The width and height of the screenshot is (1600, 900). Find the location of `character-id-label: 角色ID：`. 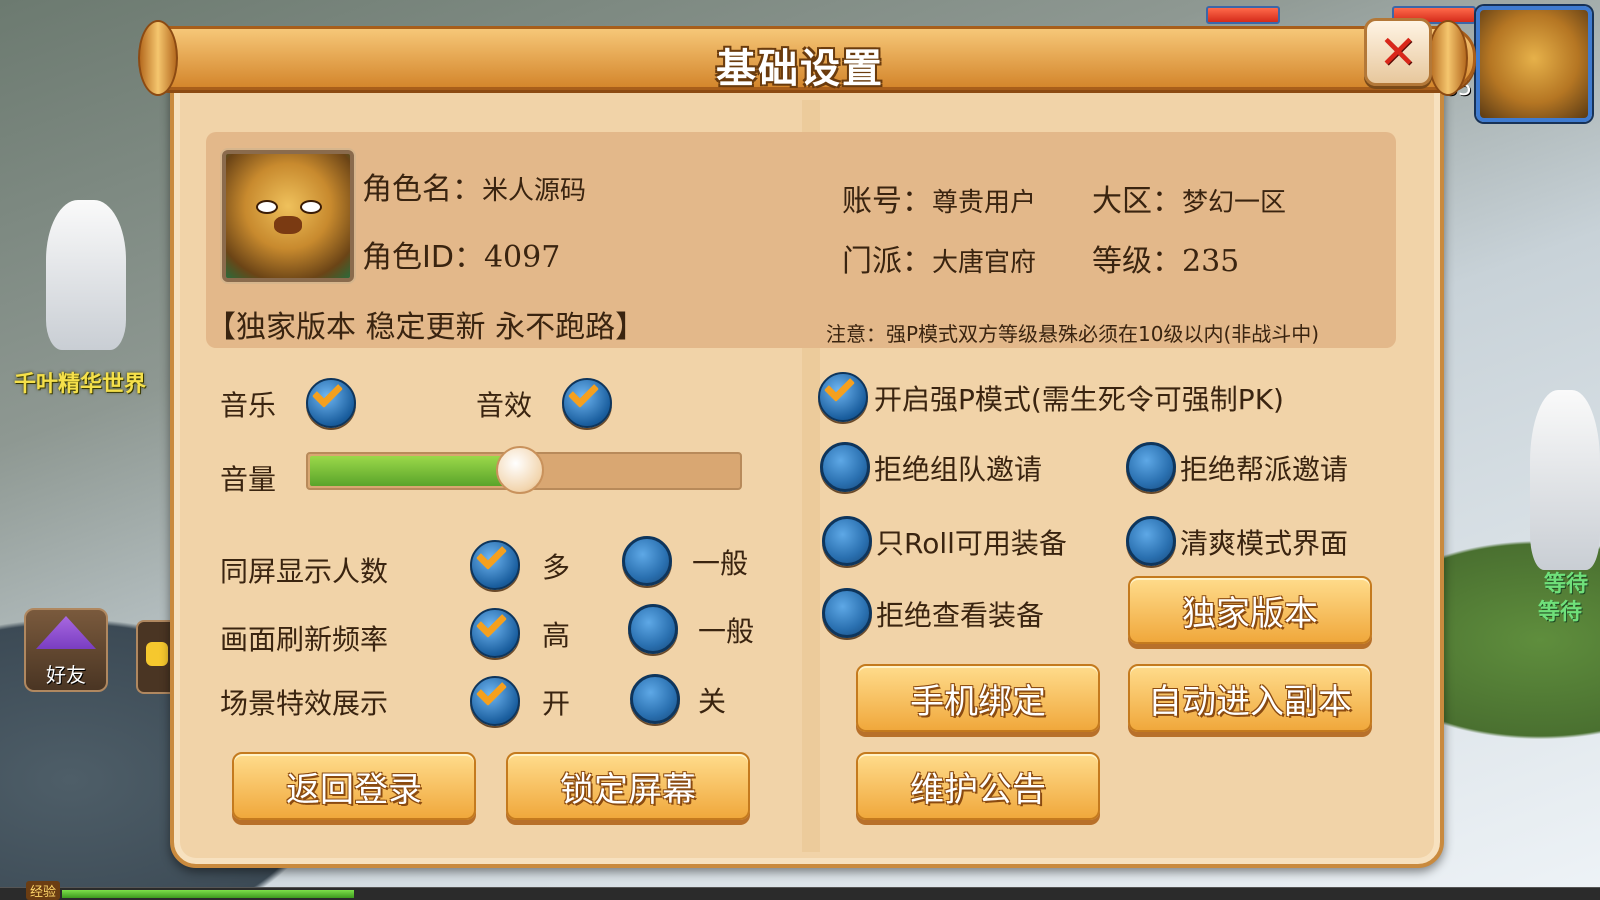

character-id-label: 角色ID： is located at coordinates (423, 257).